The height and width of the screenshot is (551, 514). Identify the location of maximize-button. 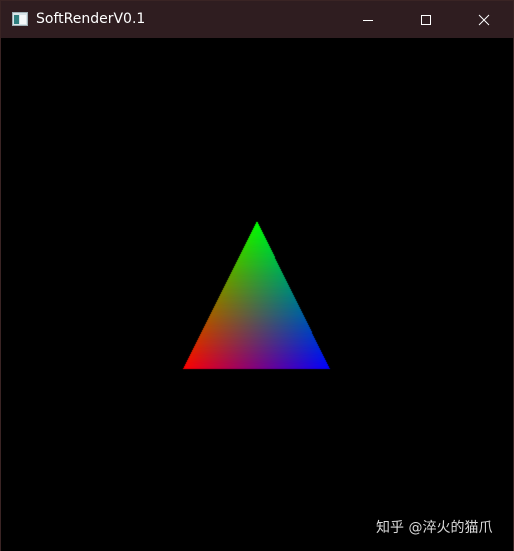
(426, 19).